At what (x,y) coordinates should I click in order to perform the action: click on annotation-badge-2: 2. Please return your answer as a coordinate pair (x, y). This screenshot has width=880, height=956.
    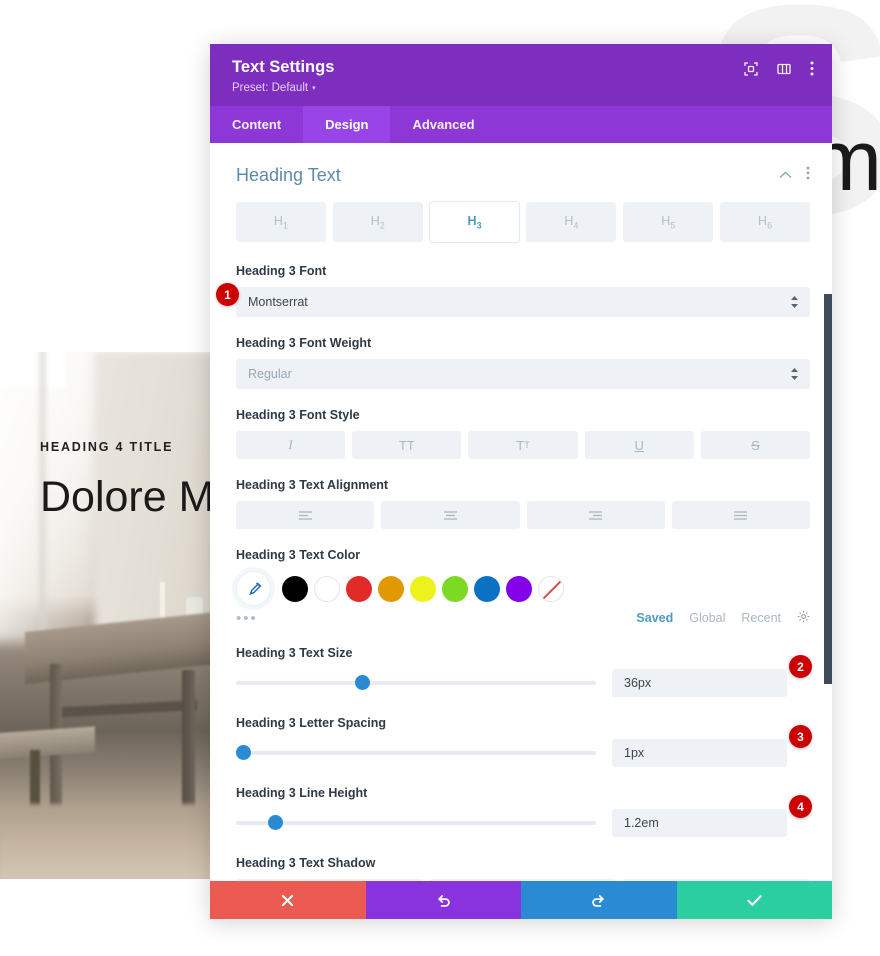
    Looking at the image, I should click on (800, 666).